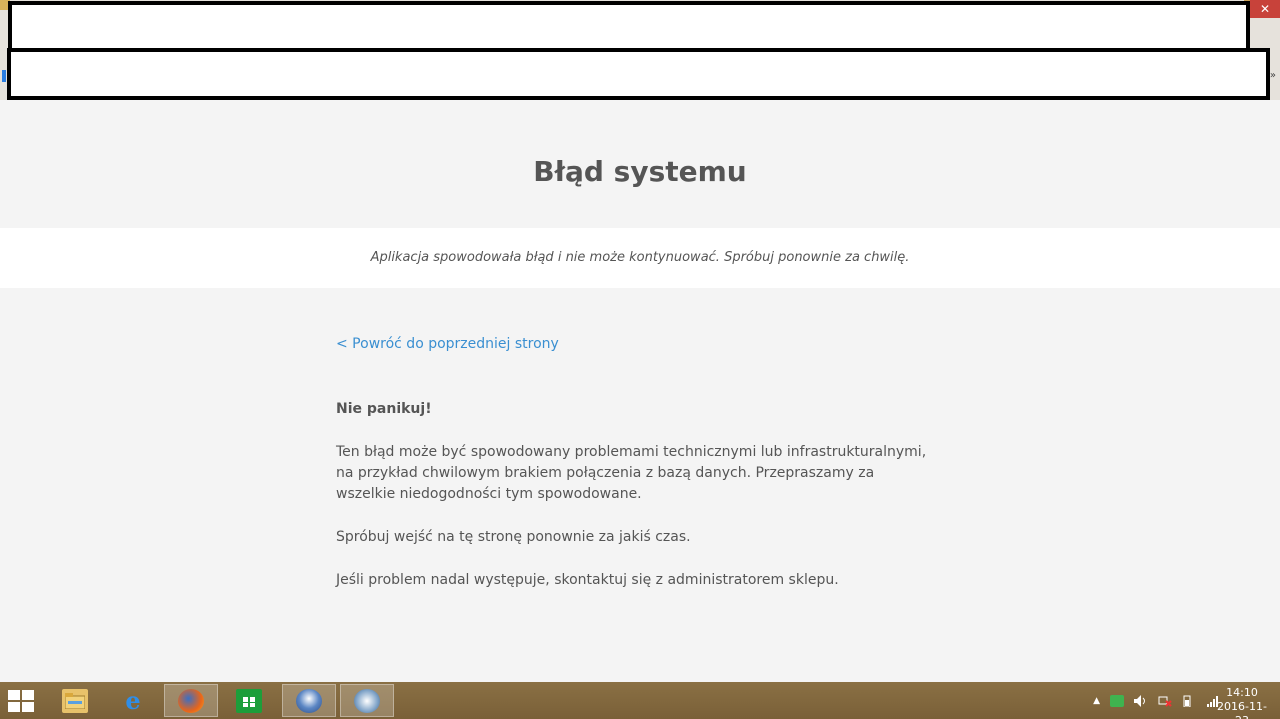 This screenshot has height=719, width=1280. Describe the element at coordinates (14, 695) in the screenshot. I see `windows-logo-icon` at that location.